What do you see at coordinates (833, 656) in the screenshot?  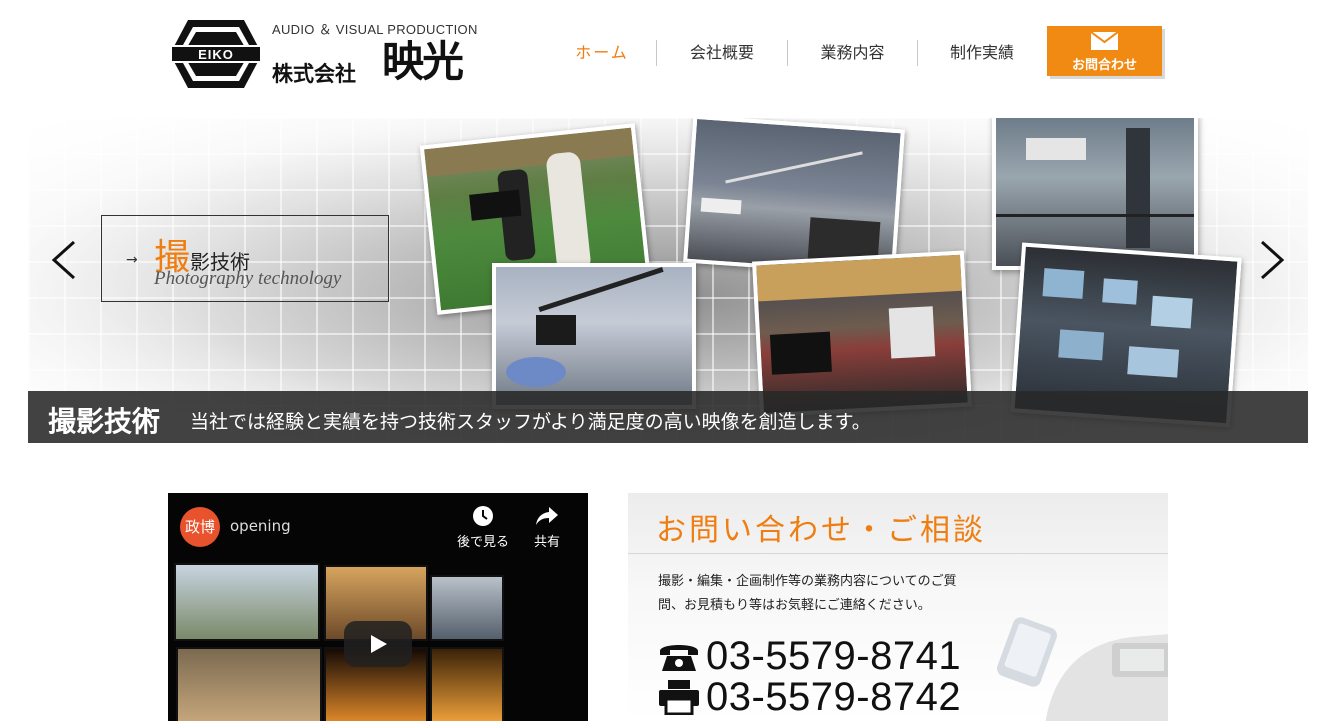 I see `tel-number: 03-5579-8741` at bounding box center [833, 656].